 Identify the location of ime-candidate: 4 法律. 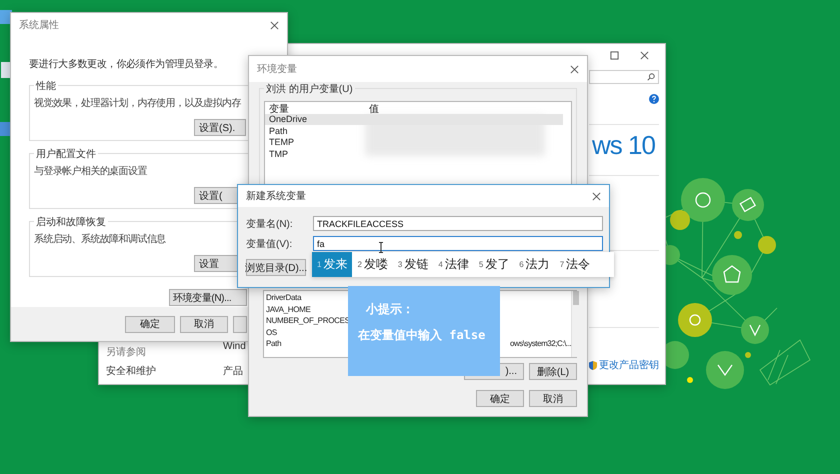
(453, 264).